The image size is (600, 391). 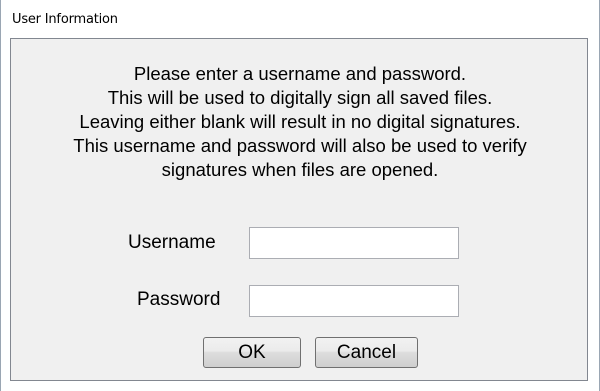 I want to click on password-input, so click(x=354, y=301).